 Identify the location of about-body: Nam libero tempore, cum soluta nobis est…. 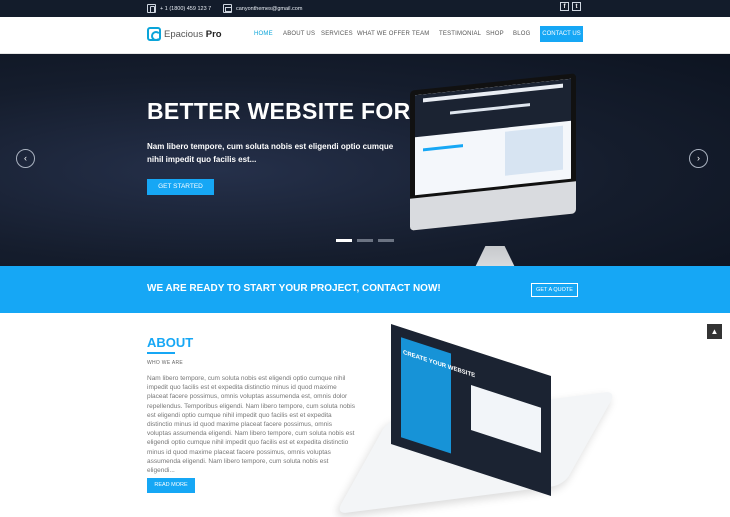
(251, 425).